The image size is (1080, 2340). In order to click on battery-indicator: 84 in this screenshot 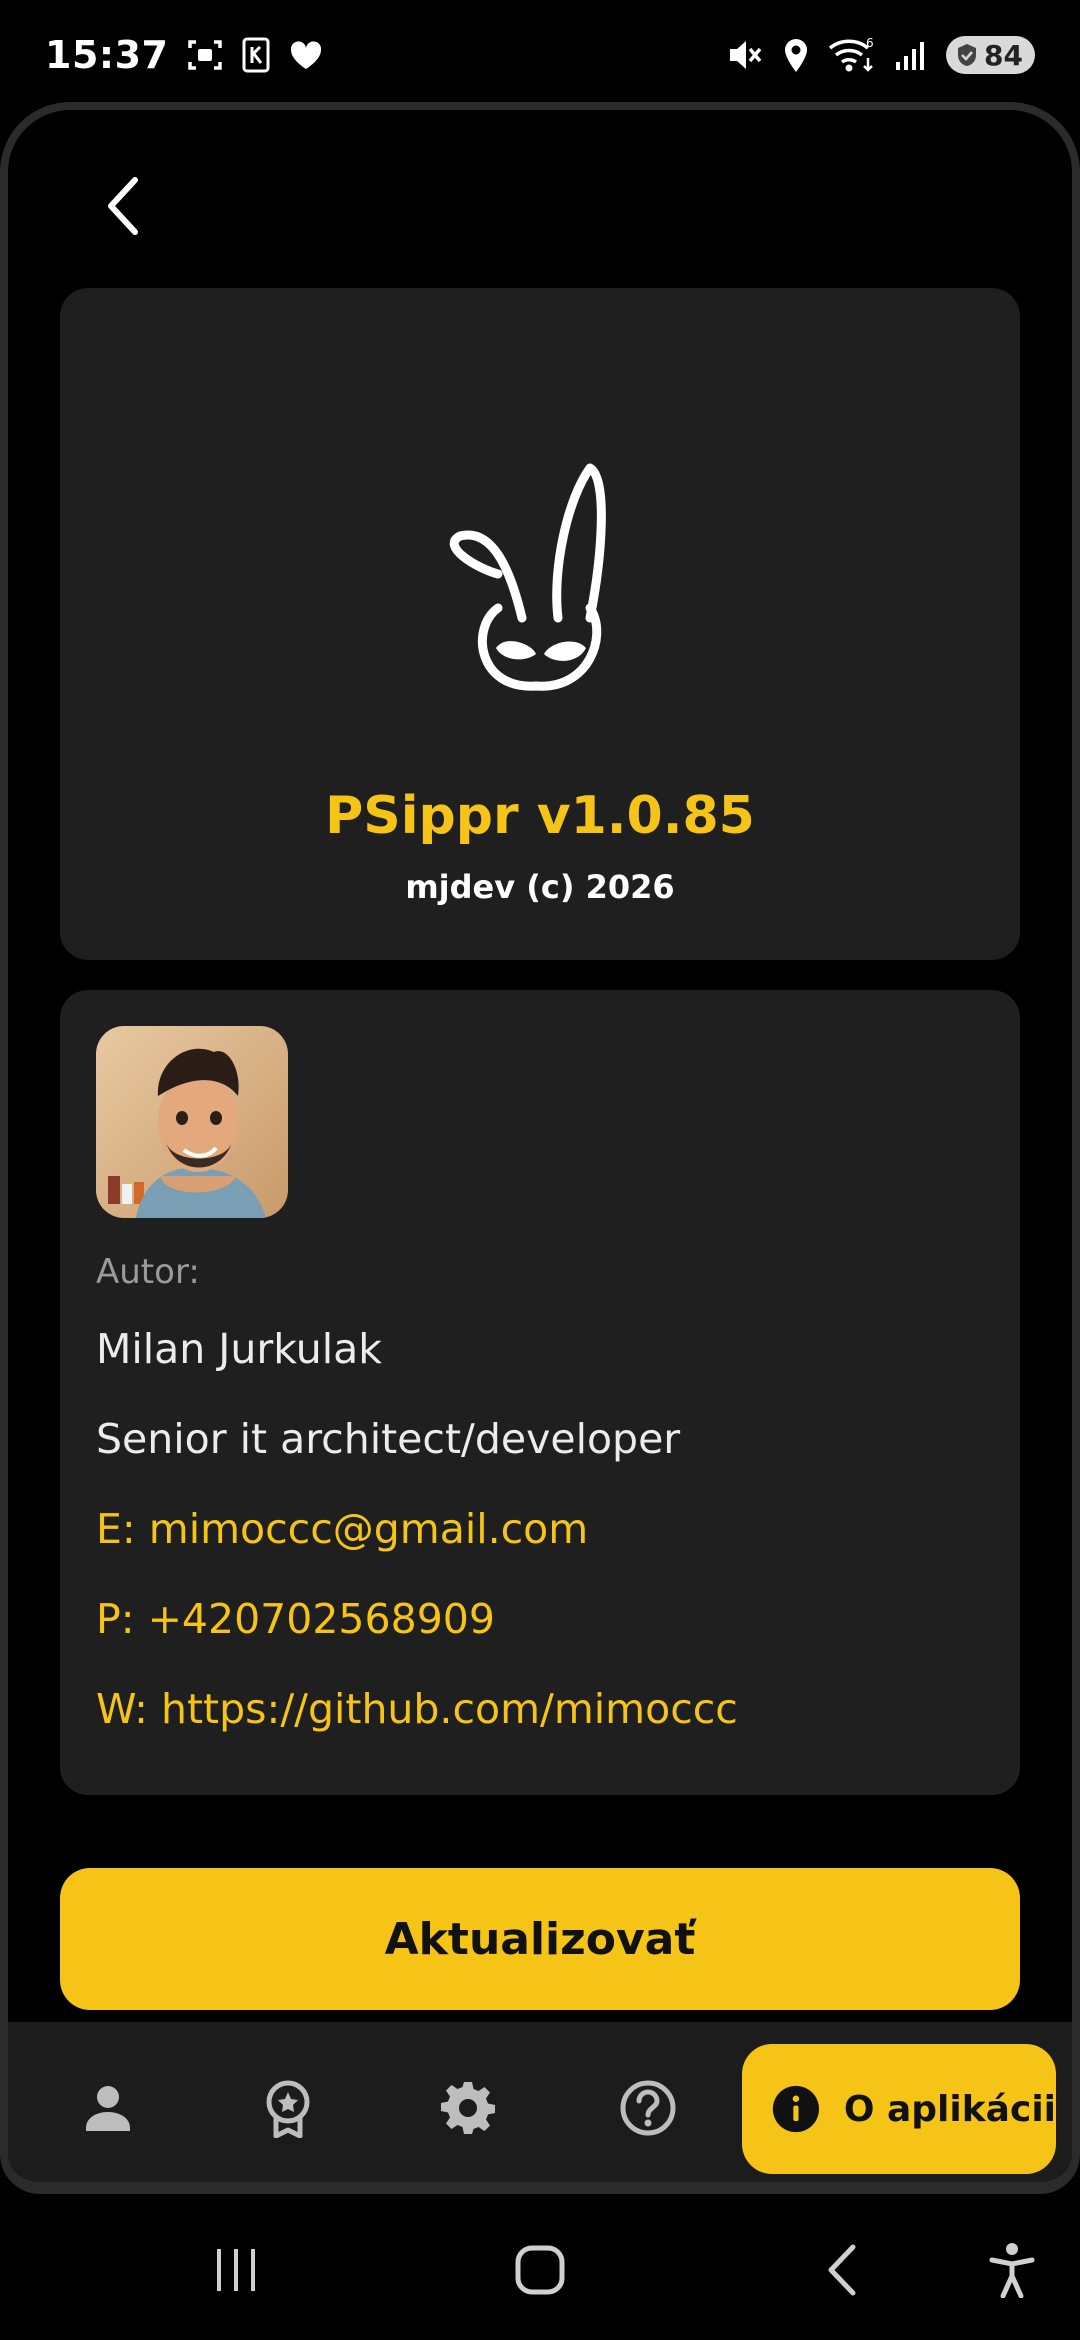, I will do `click(990, 55)`.